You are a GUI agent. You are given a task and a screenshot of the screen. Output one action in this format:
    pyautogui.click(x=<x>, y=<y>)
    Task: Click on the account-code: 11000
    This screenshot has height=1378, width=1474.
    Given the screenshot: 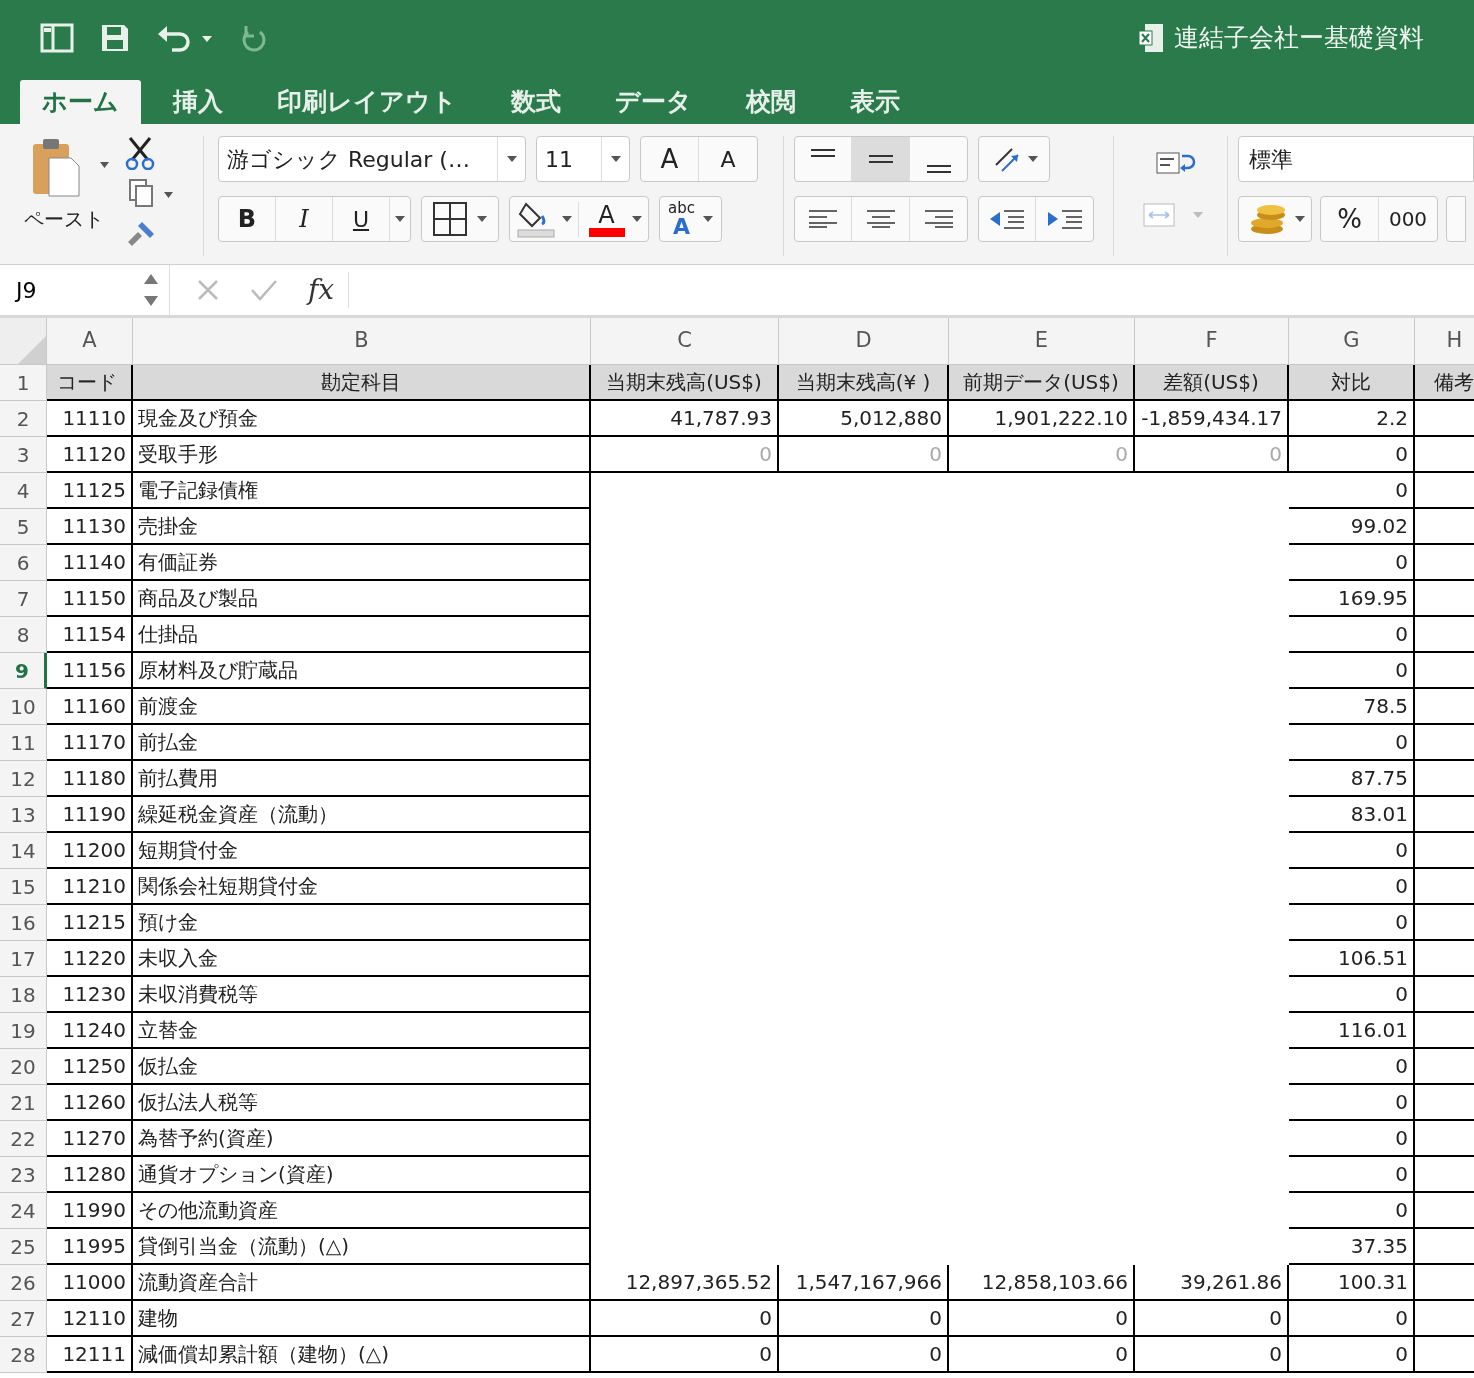 What is the action you would take?
    pyautogui.click(x=90, y=1283)
    